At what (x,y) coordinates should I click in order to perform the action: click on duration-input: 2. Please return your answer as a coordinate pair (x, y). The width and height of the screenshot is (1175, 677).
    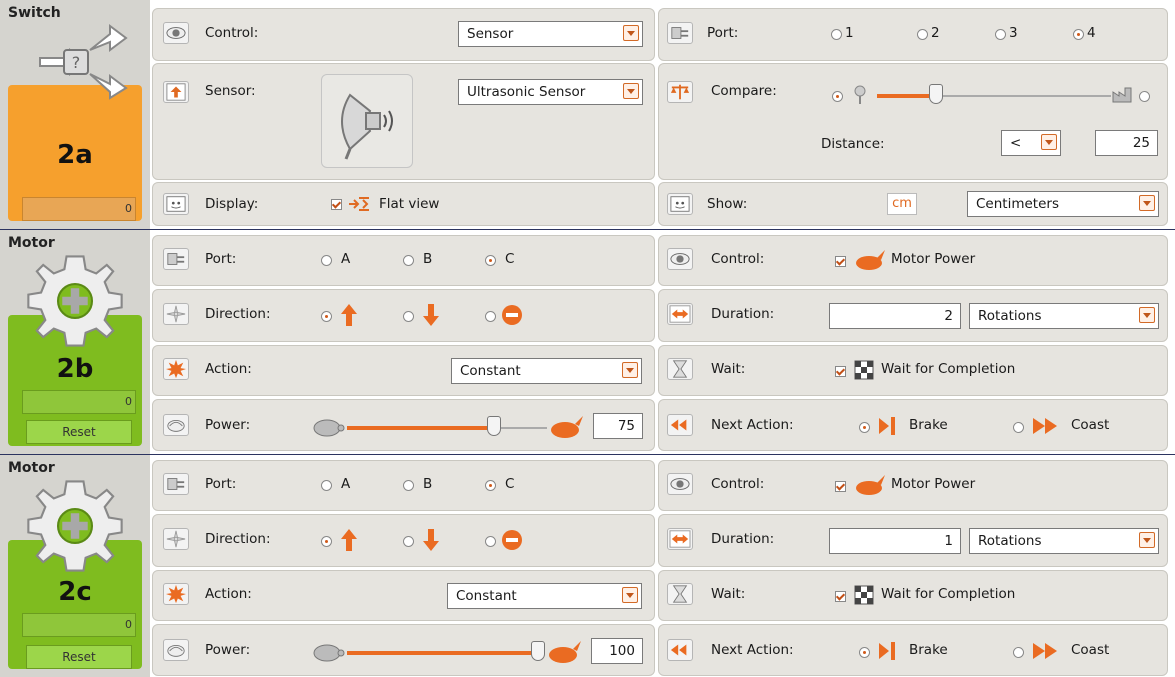
    Looking at the image, I should click on (895, 316).